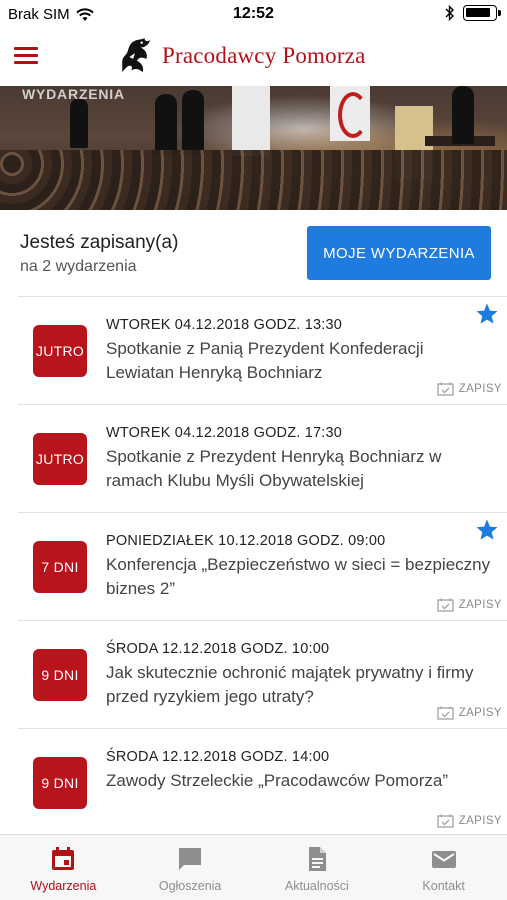  I want to click on tab-label: Ogłoszenia, so click(190, 886).